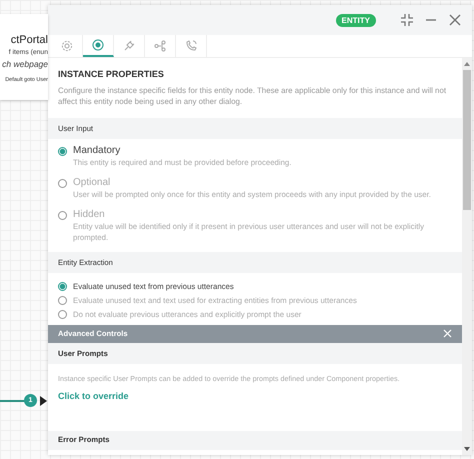 The height and width of the screenshot is (459, 474). I want to click on option-label: Mandatory, so click(97, 150).